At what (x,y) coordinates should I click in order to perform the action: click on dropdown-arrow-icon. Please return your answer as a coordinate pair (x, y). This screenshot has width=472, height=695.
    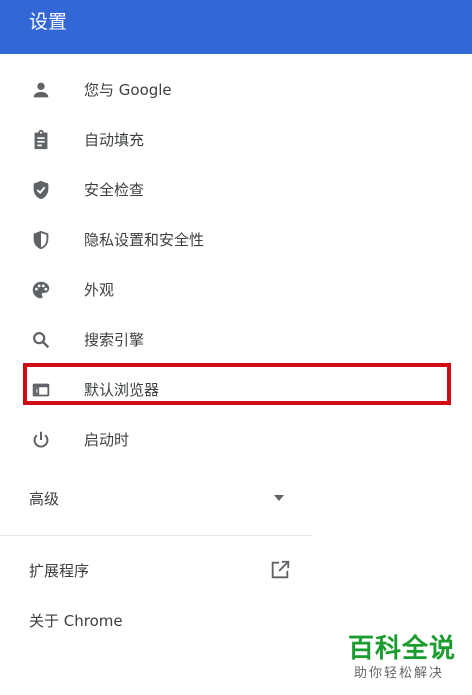
    Looking at the image, I should click on (279, 498).